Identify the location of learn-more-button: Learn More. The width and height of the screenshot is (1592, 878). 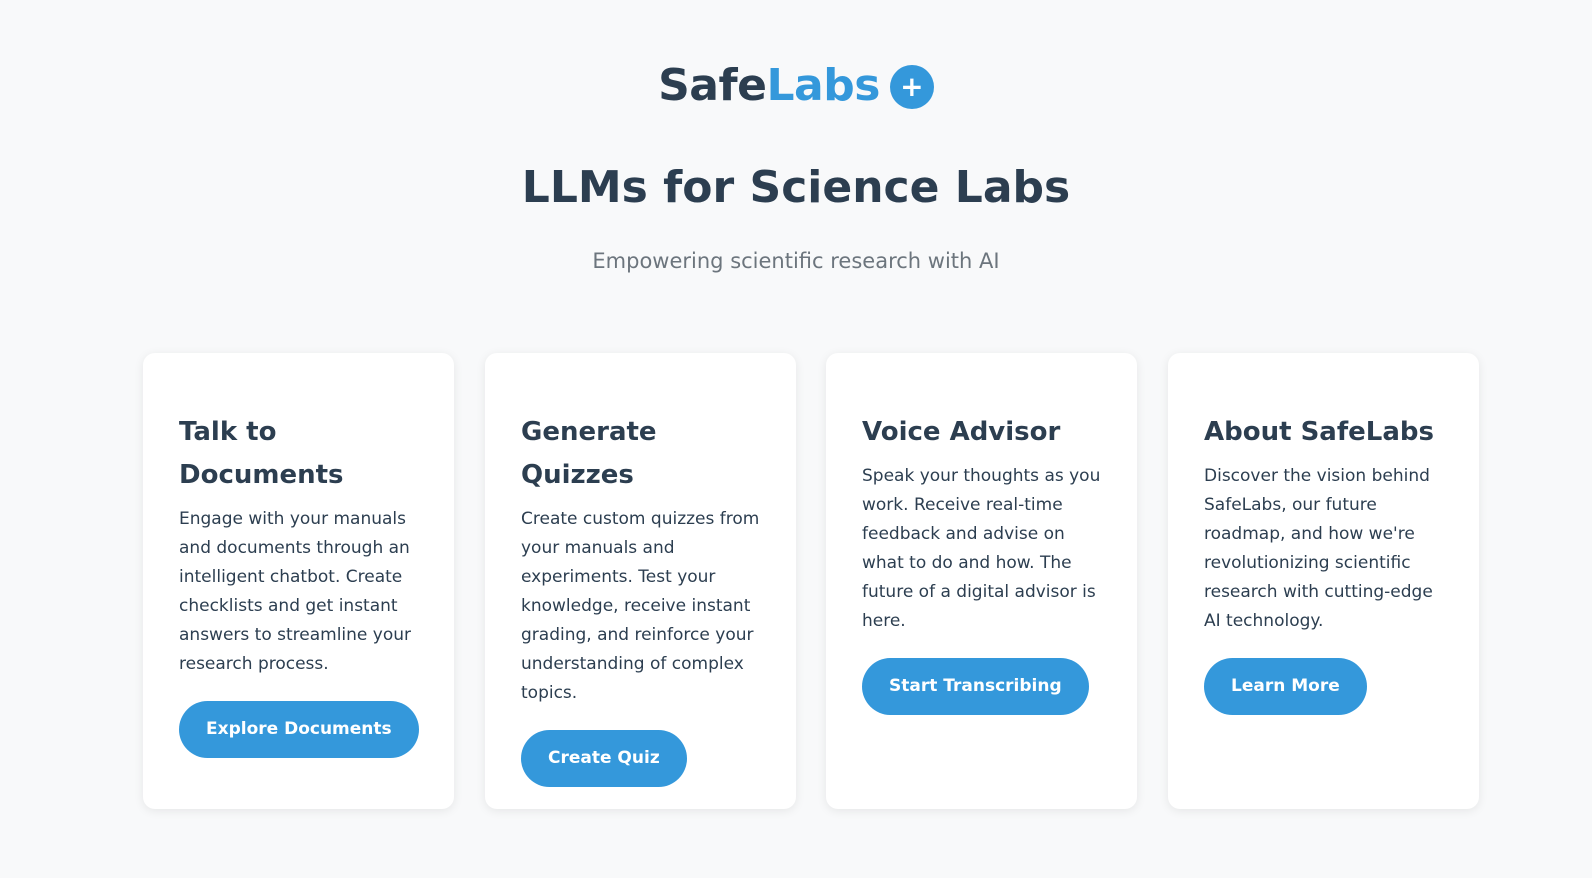
(1285, 686).